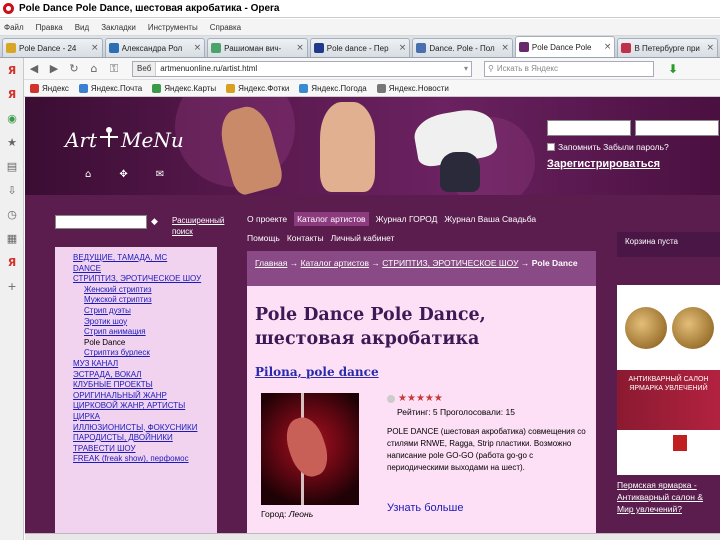 The height and width of the screenshot is (540, 720). Describe the element at coordinates (145, 459) in the screenshot. I see `category-item: FREAK (freak show), перфомос` at that location.